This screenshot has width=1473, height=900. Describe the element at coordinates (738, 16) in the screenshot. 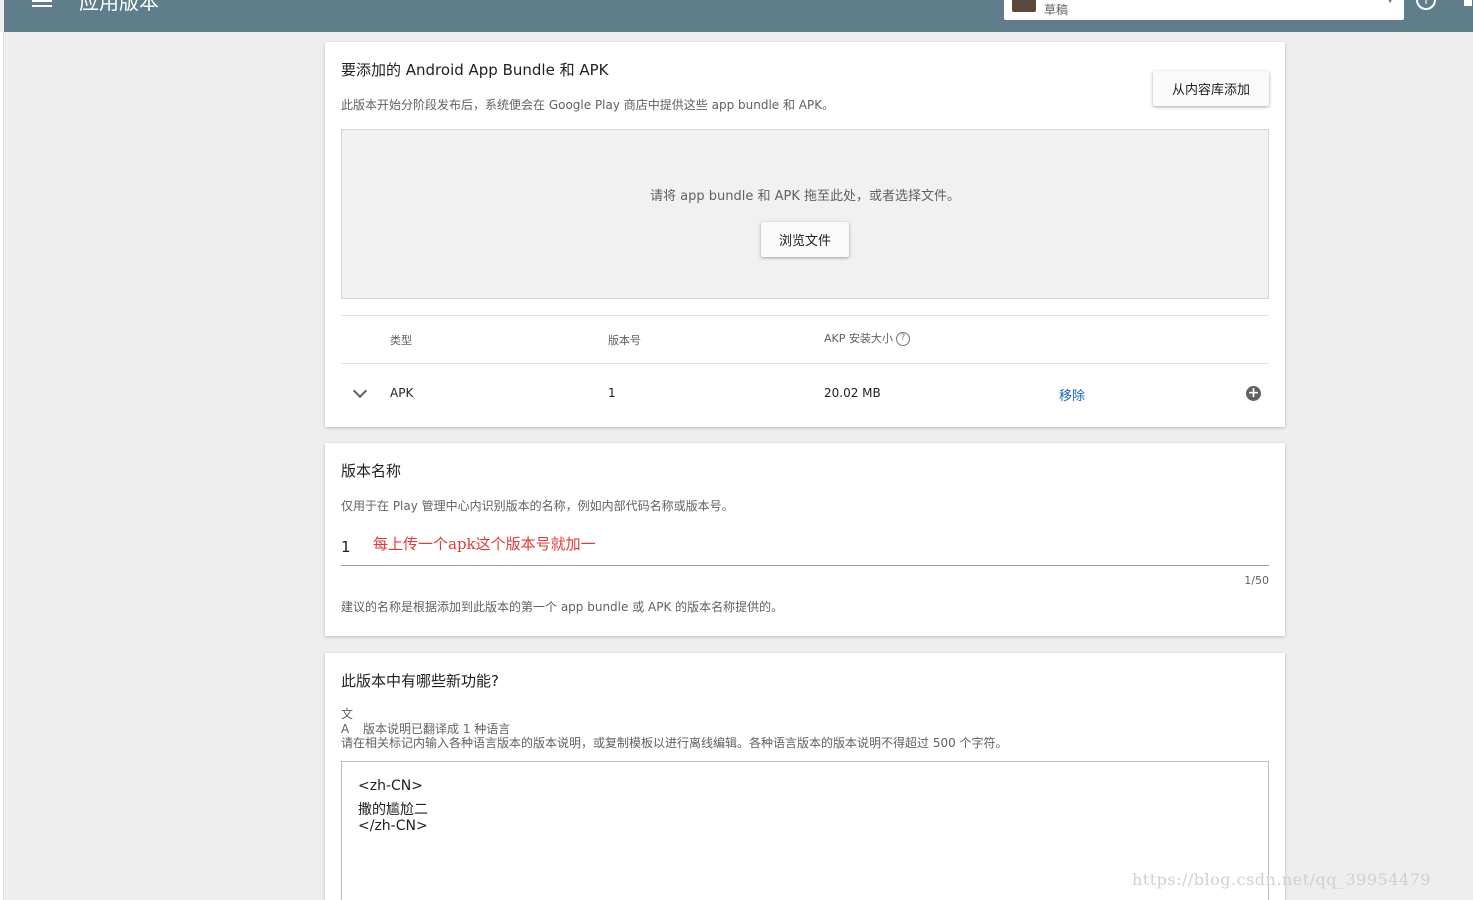

I see `top-app-bar: 应用版本 草稿 ▼ i` at that location.